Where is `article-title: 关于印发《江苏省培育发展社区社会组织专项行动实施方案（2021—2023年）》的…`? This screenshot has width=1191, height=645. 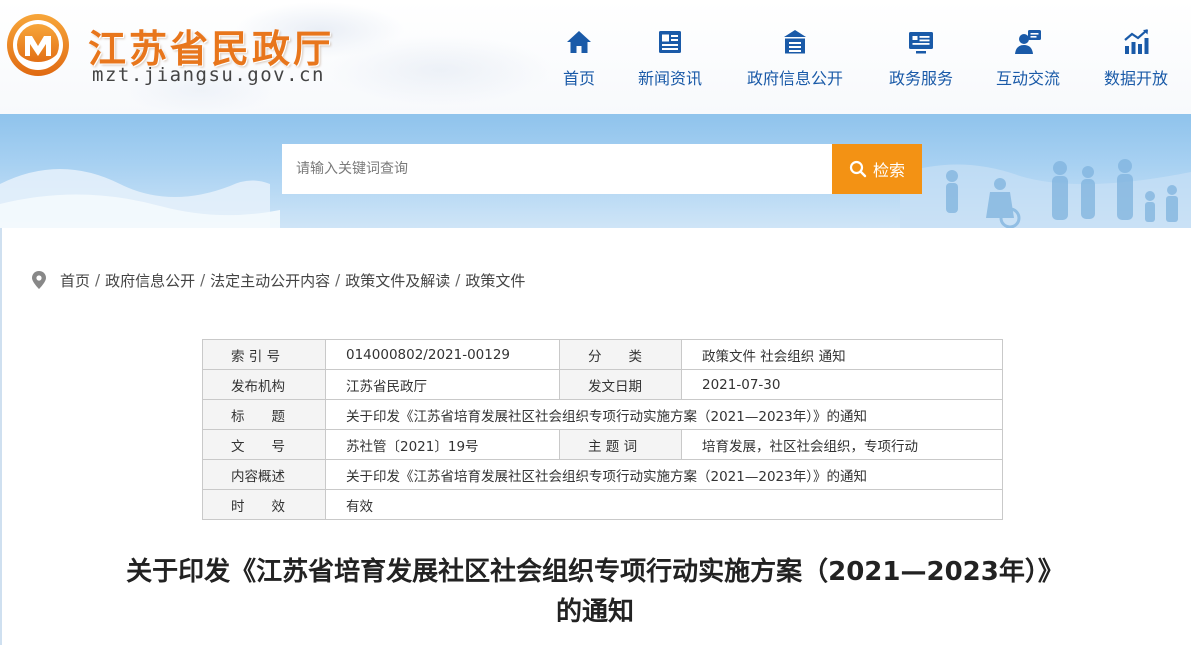 article-title: 关于印发《江苏省培育发展社区社会组织专项行动实施方案（2021—2023年）》的… is located at coordinates (595, 592).